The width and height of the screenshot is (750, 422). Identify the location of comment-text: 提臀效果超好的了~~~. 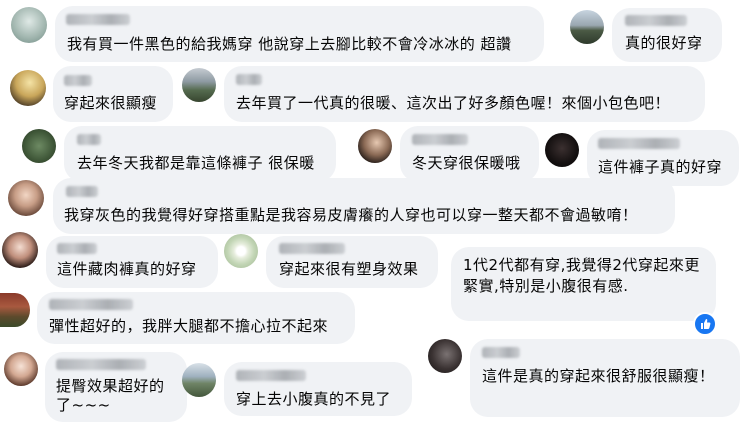
(110, 395).